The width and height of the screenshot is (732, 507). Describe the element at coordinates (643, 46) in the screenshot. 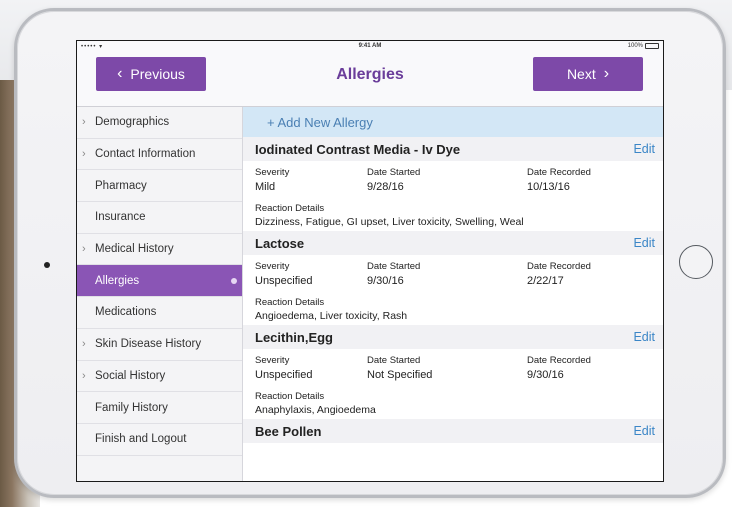

I see `battery-status: 100%` at that location.